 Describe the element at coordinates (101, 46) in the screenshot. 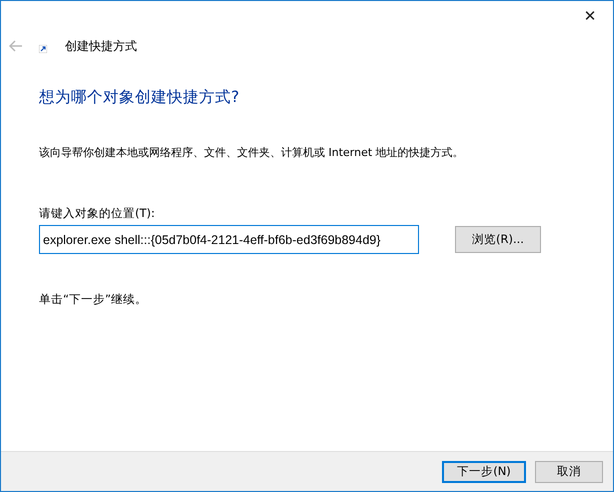

I see `window-title: 创建快捷方式` at that location.